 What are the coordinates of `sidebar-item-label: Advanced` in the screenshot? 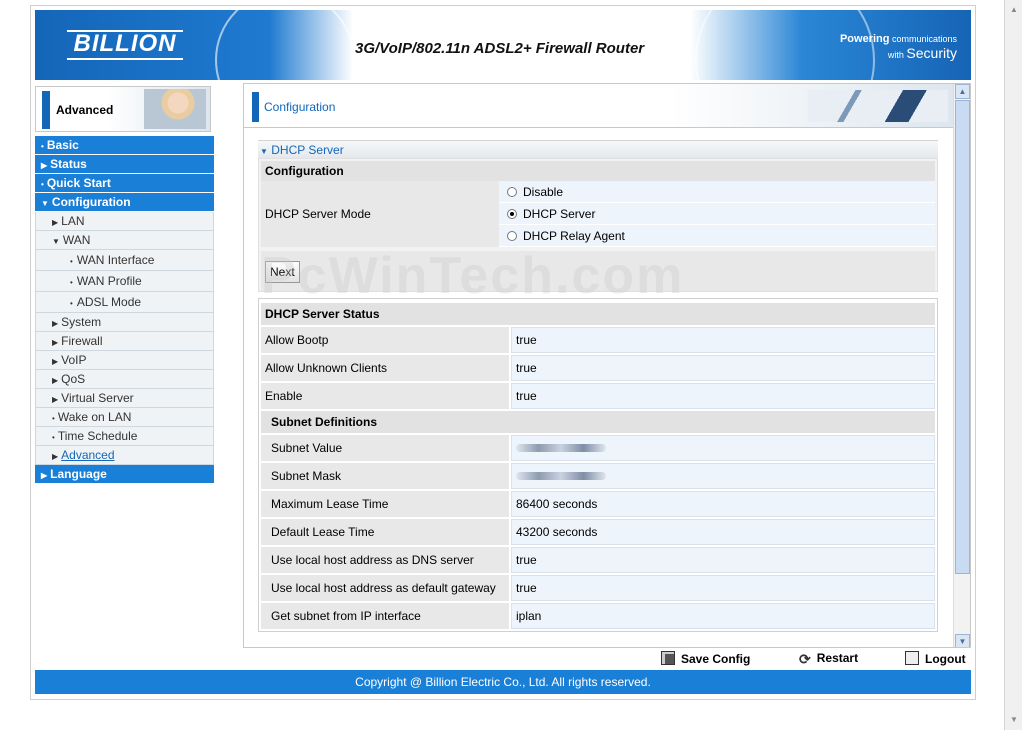 It's located at (88, 455).